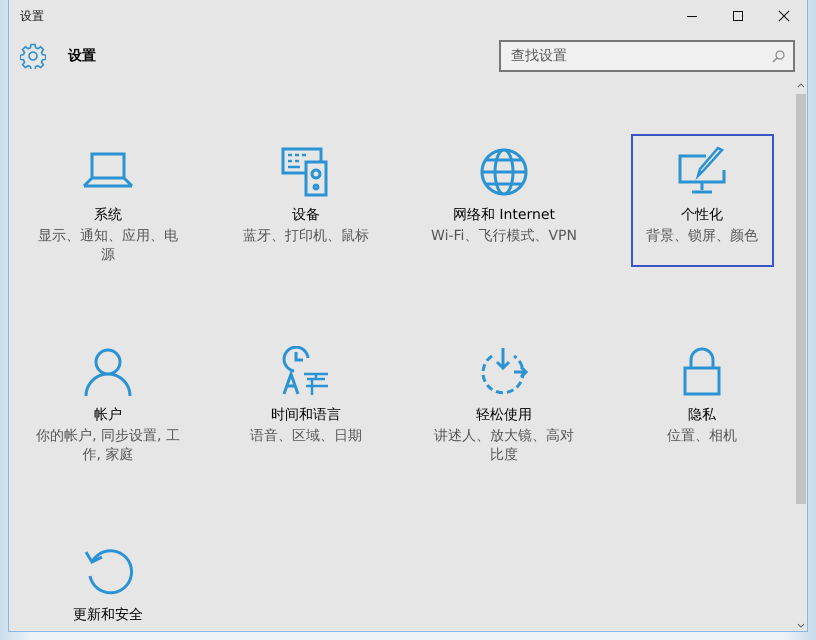 This screenshot has height=640, width=816. I want to click on search-field: 查找设置, so click(647, 56).